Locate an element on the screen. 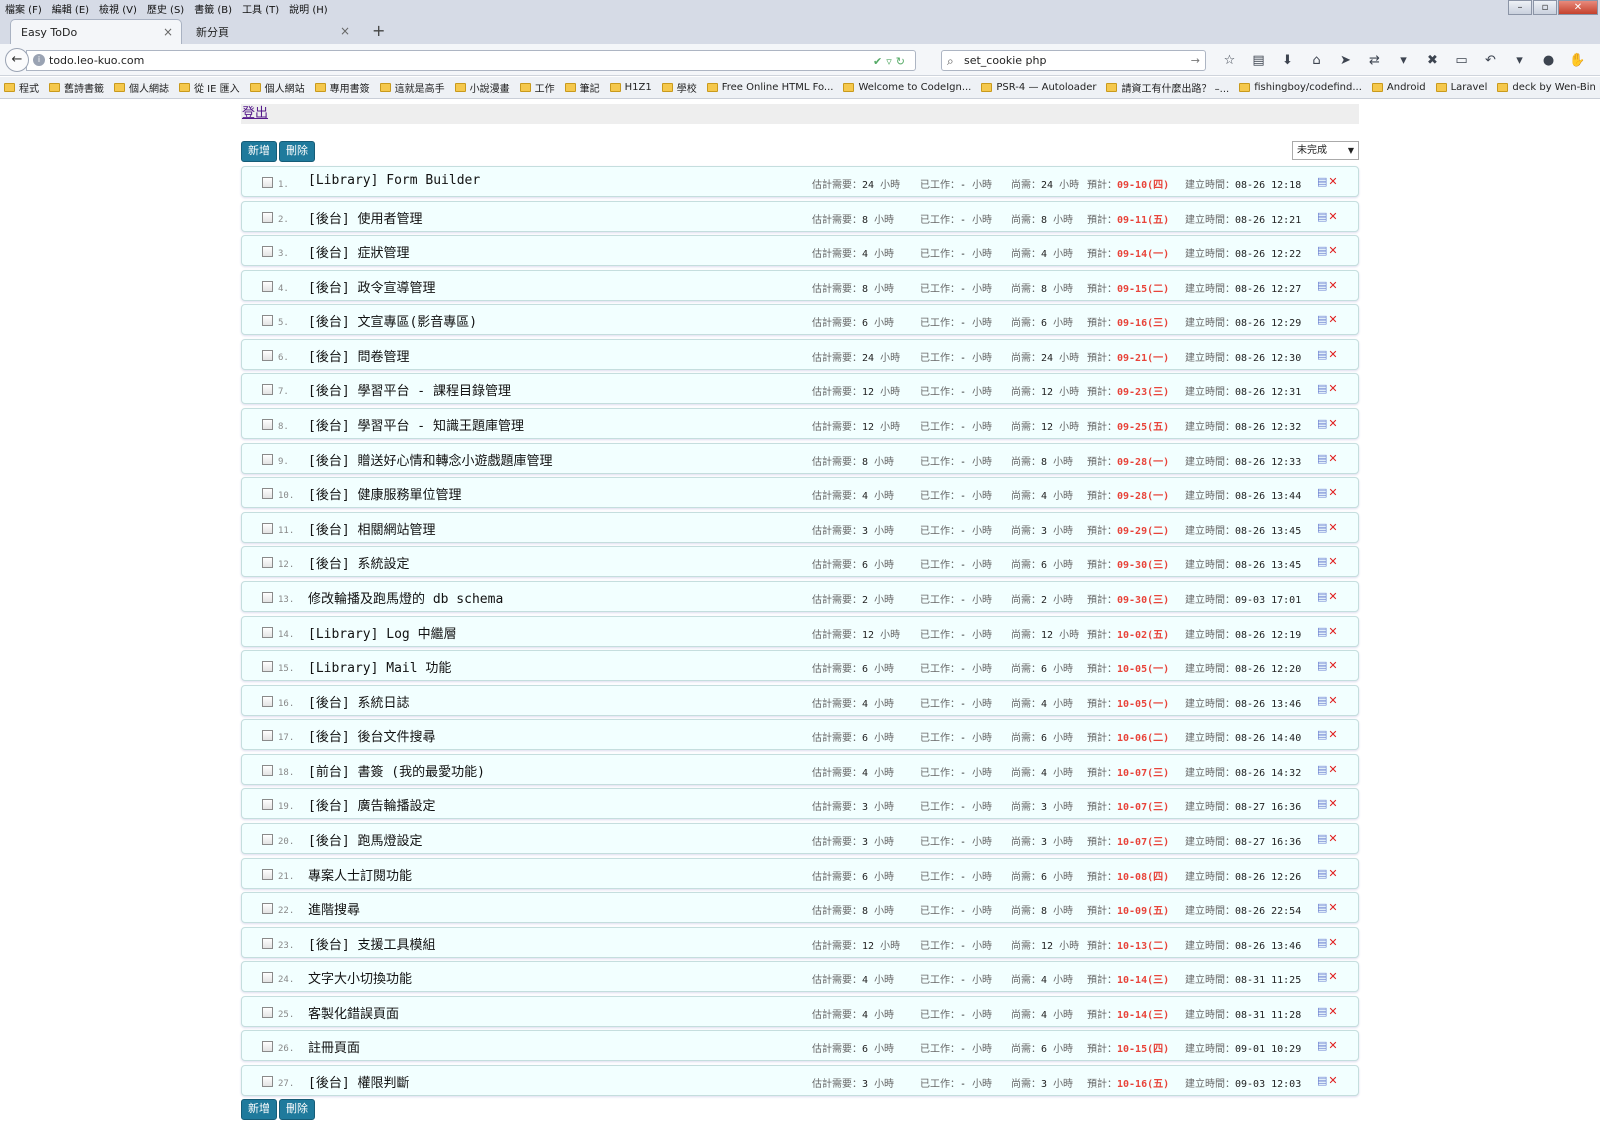  download-icon: ⬇ is located at coordinates (1287, 60).